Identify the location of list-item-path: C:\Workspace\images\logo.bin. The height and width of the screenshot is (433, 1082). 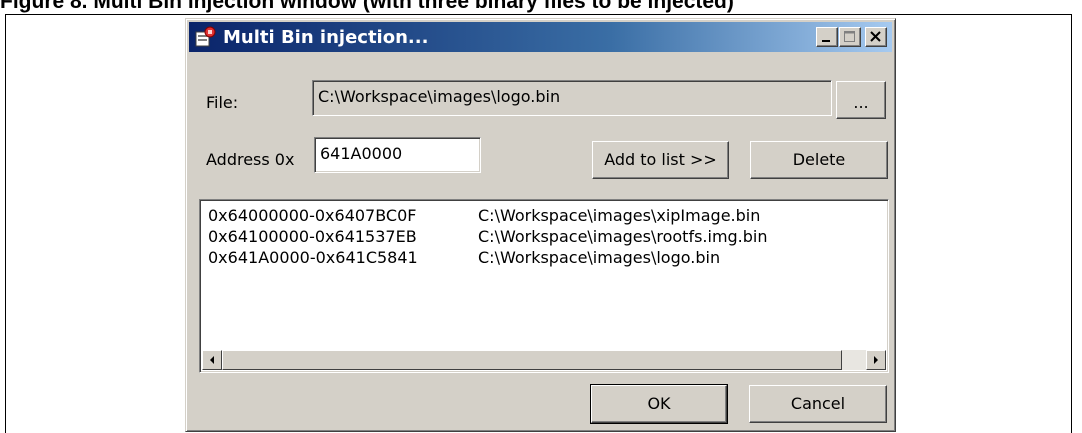
(599, 257).